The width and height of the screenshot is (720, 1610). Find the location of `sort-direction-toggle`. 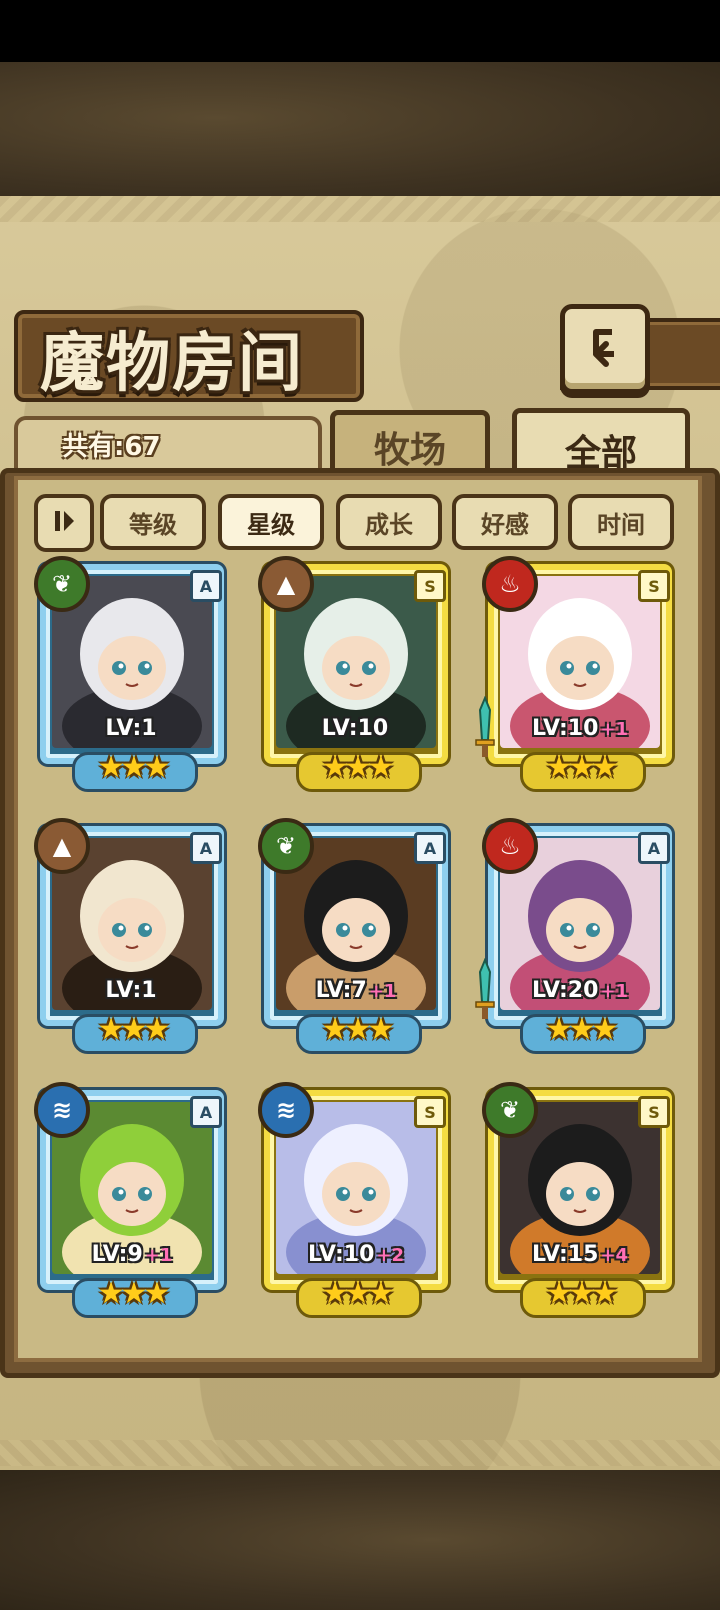

sort-direction-toggle is located at coordinates (64, 523).